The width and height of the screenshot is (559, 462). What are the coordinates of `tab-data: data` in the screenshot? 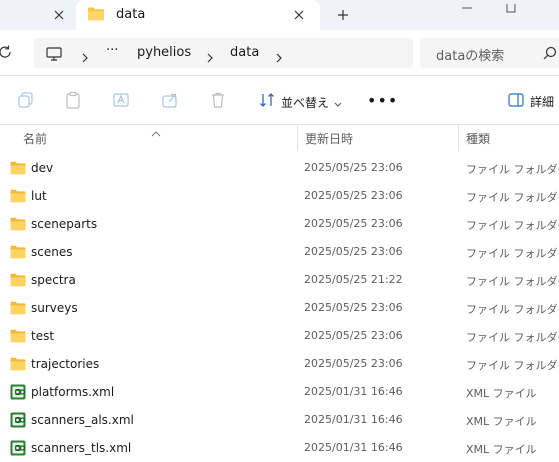 It's located at (198, 15).